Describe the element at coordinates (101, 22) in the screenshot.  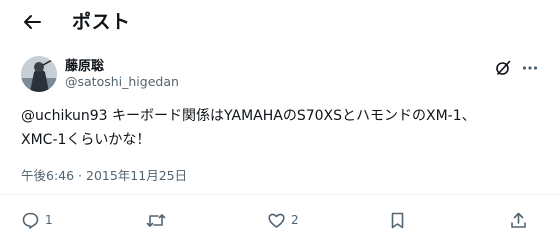
I see `page-title: ポスト` at that location.